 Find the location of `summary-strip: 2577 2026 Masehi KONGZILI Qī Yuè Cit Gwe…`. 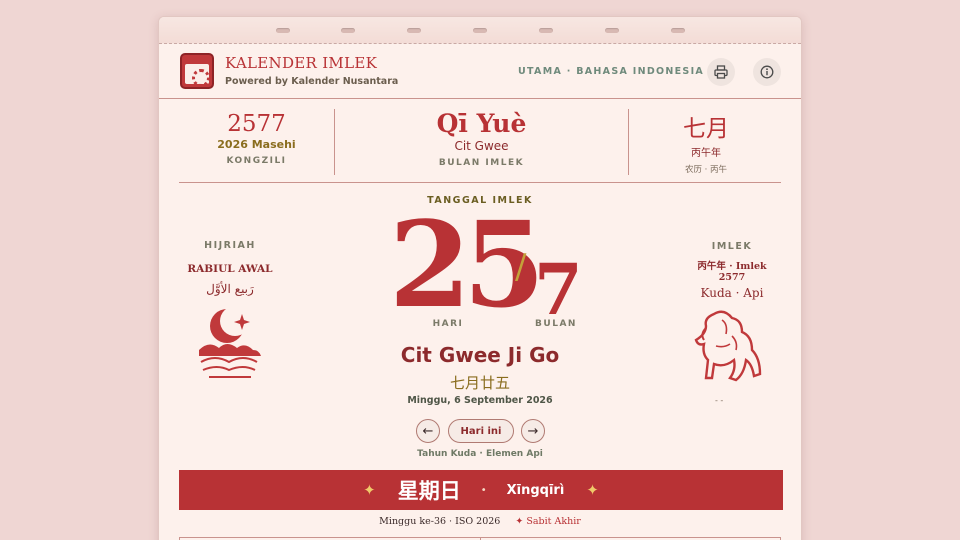

summary-strip: 2577 2026 Masehi KONGZILI Qī Yuè Cit Gwe… is located at coordinates (480, 146).